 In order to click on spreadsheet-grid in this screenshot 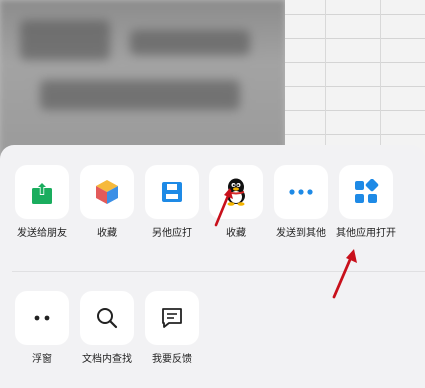, I will do `click(355, 80)`.